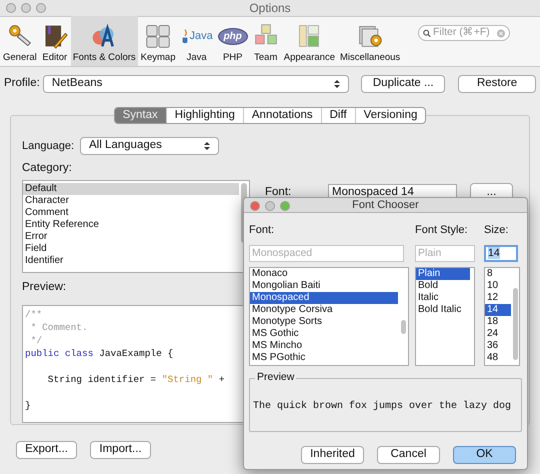  Describe the element at coordinates (131, 249) in the screenshot. I see `list-item: Field` at that location.